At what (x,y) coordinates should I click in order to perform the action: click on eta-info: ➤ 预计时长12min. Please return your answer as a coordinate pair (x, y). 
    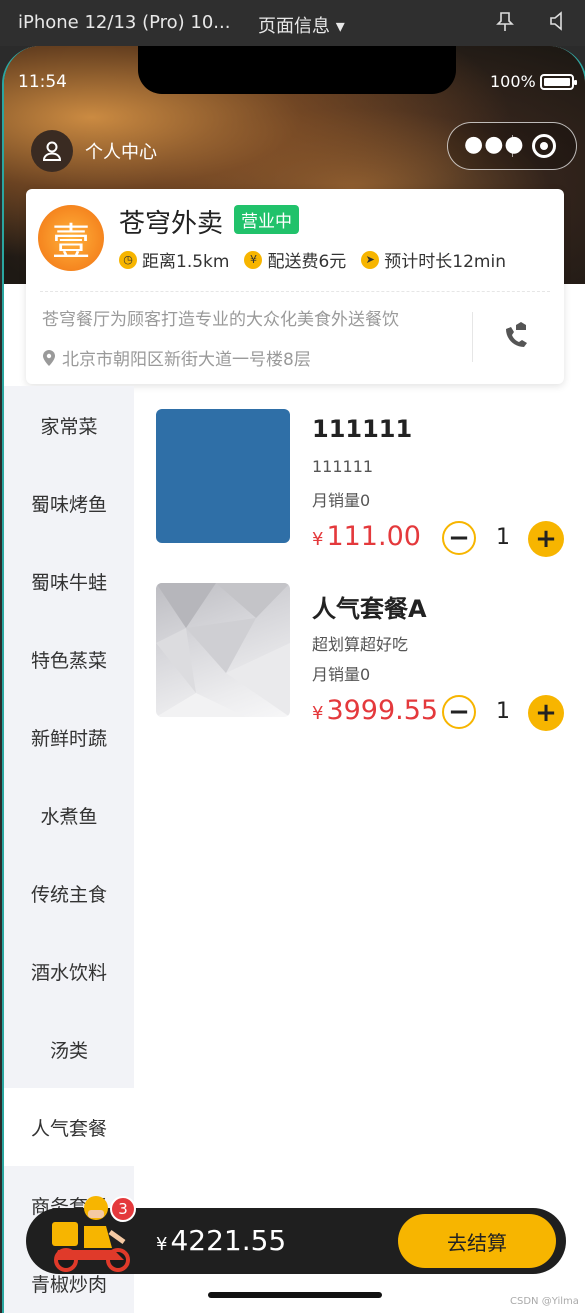
    Looking at the image, I should click on (433, 259).